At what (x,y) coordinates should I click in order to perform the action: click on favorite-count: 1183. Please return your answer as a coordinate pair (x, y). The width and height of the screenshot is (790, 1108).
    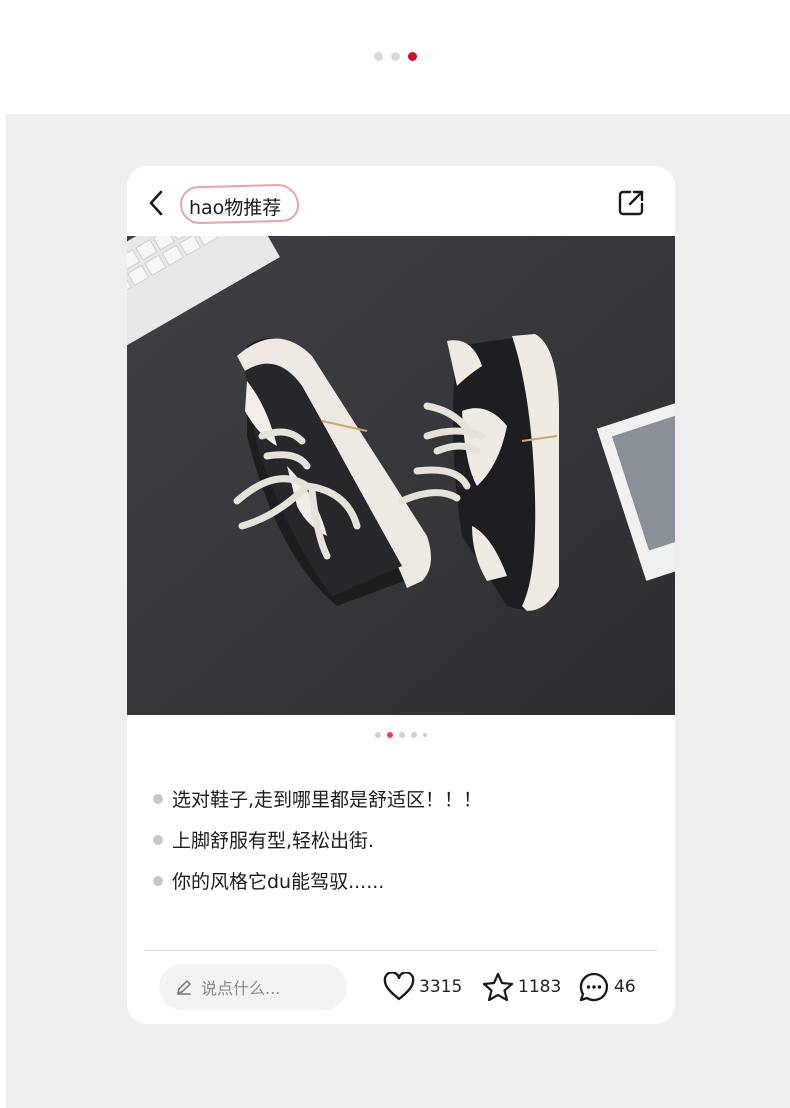
    Looking at the image, I should click on (540, 987).